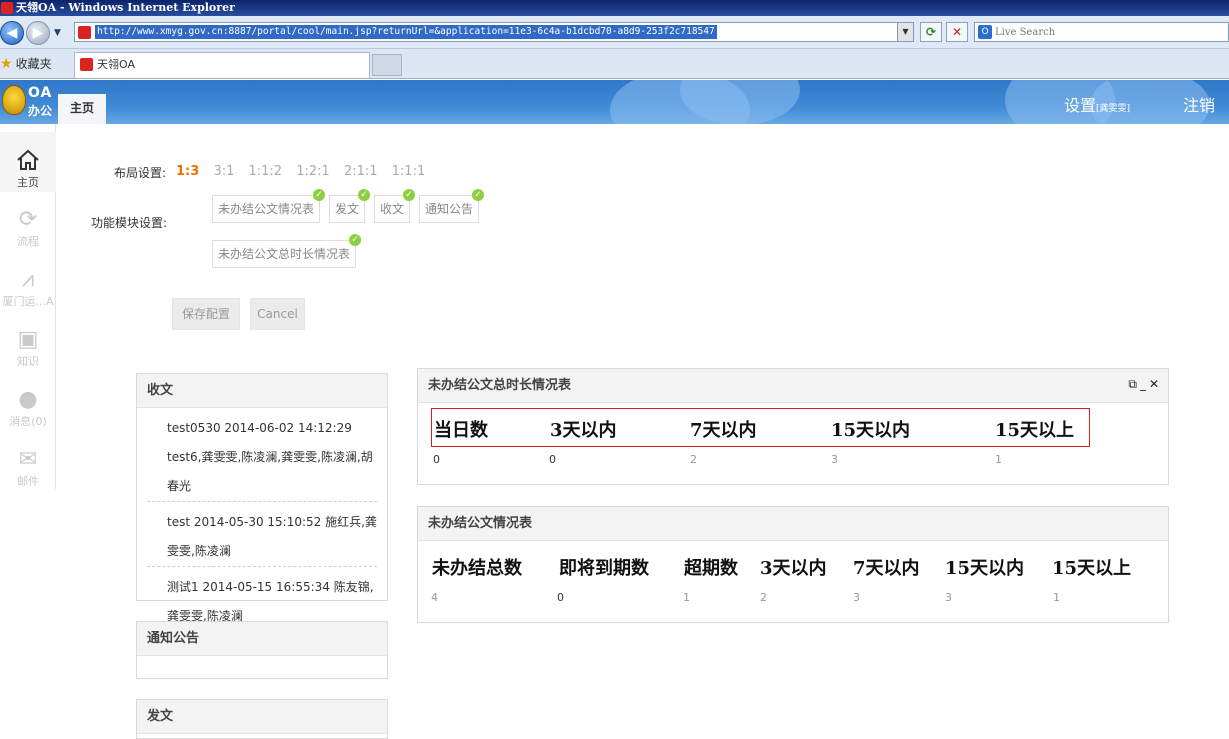  I want to click on module-chip: 未办结公文情况表 ✓, so click(269, 206).